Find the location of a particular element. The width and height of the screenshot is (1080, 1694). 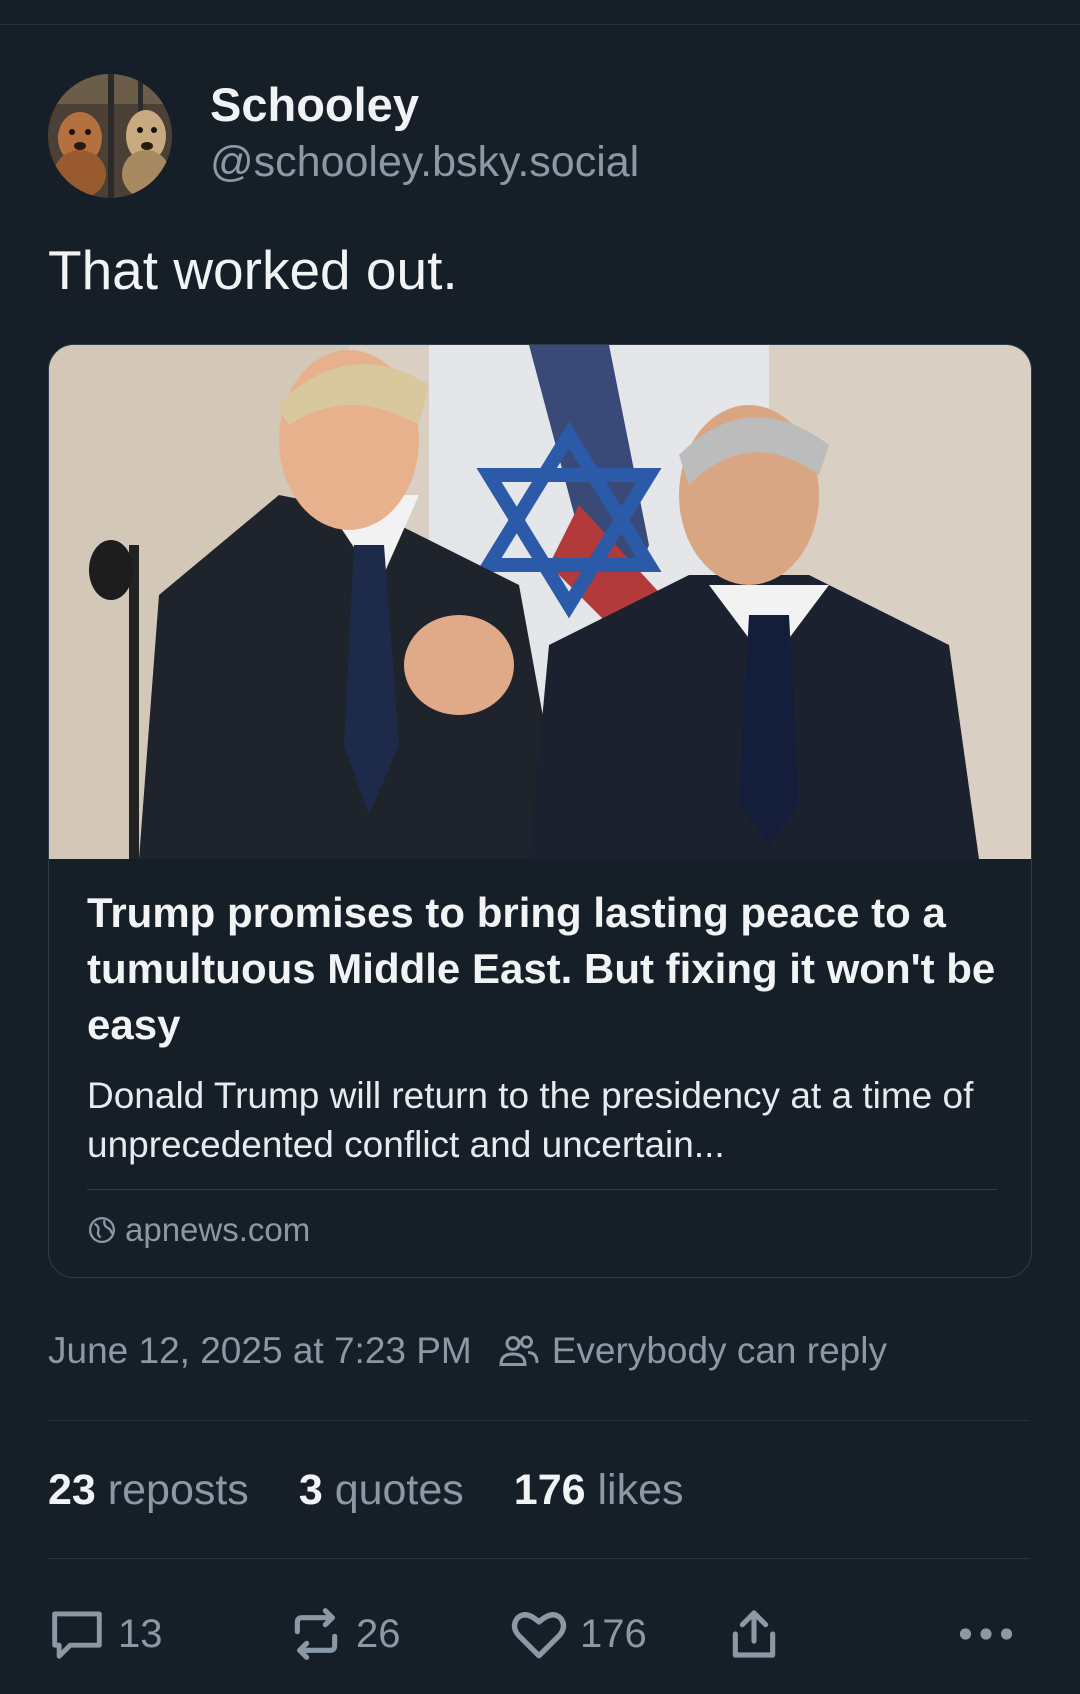

globe-icon is located at coordinates (102, 1230).